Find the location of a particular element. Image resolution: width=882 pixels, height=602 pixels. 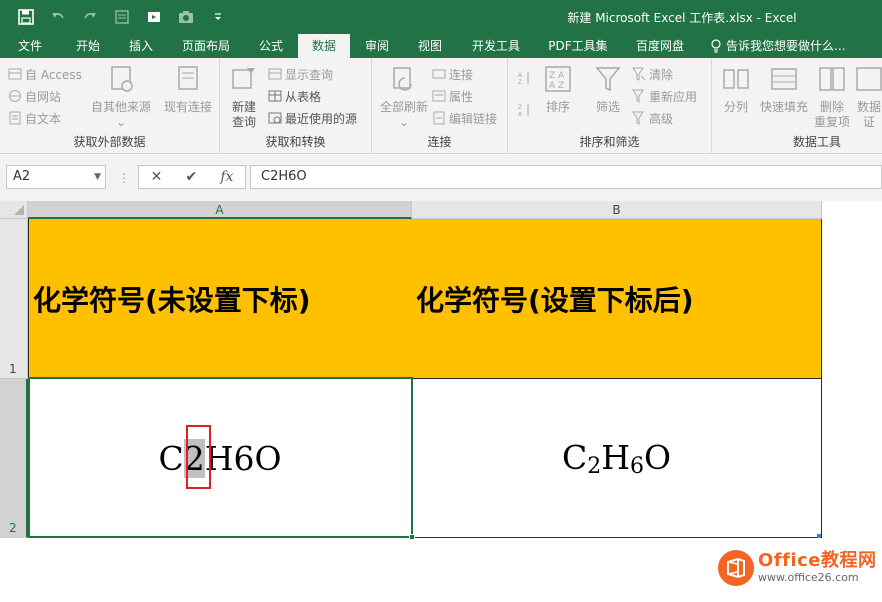

a2-text: C2H6O is located at coordinates (220, 458).